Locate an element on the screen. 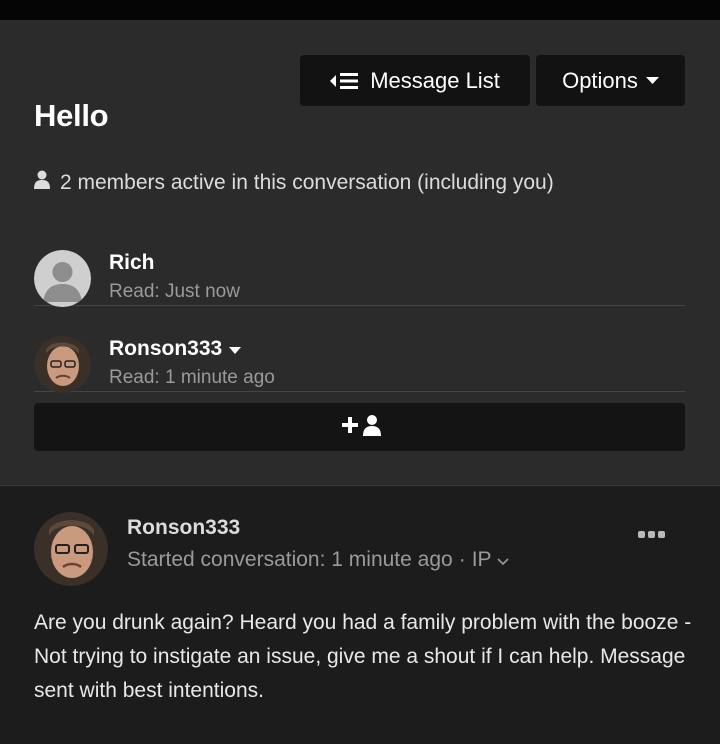  post-meta: Started conversation: 1 minute ago · IP is located at coordinates (318, 560).